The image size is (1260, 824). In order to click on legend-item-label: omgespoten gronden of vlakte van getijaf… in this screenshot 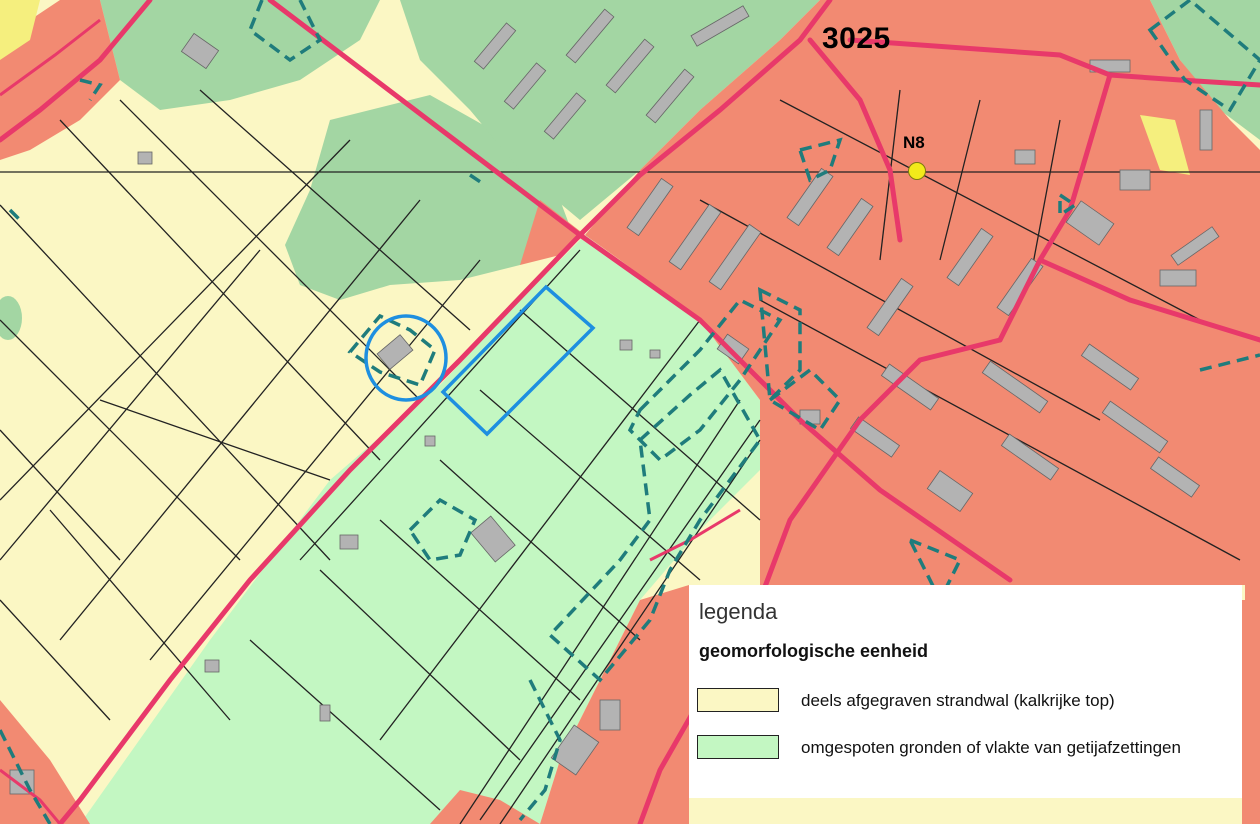, I will do `click(991, 747)`.